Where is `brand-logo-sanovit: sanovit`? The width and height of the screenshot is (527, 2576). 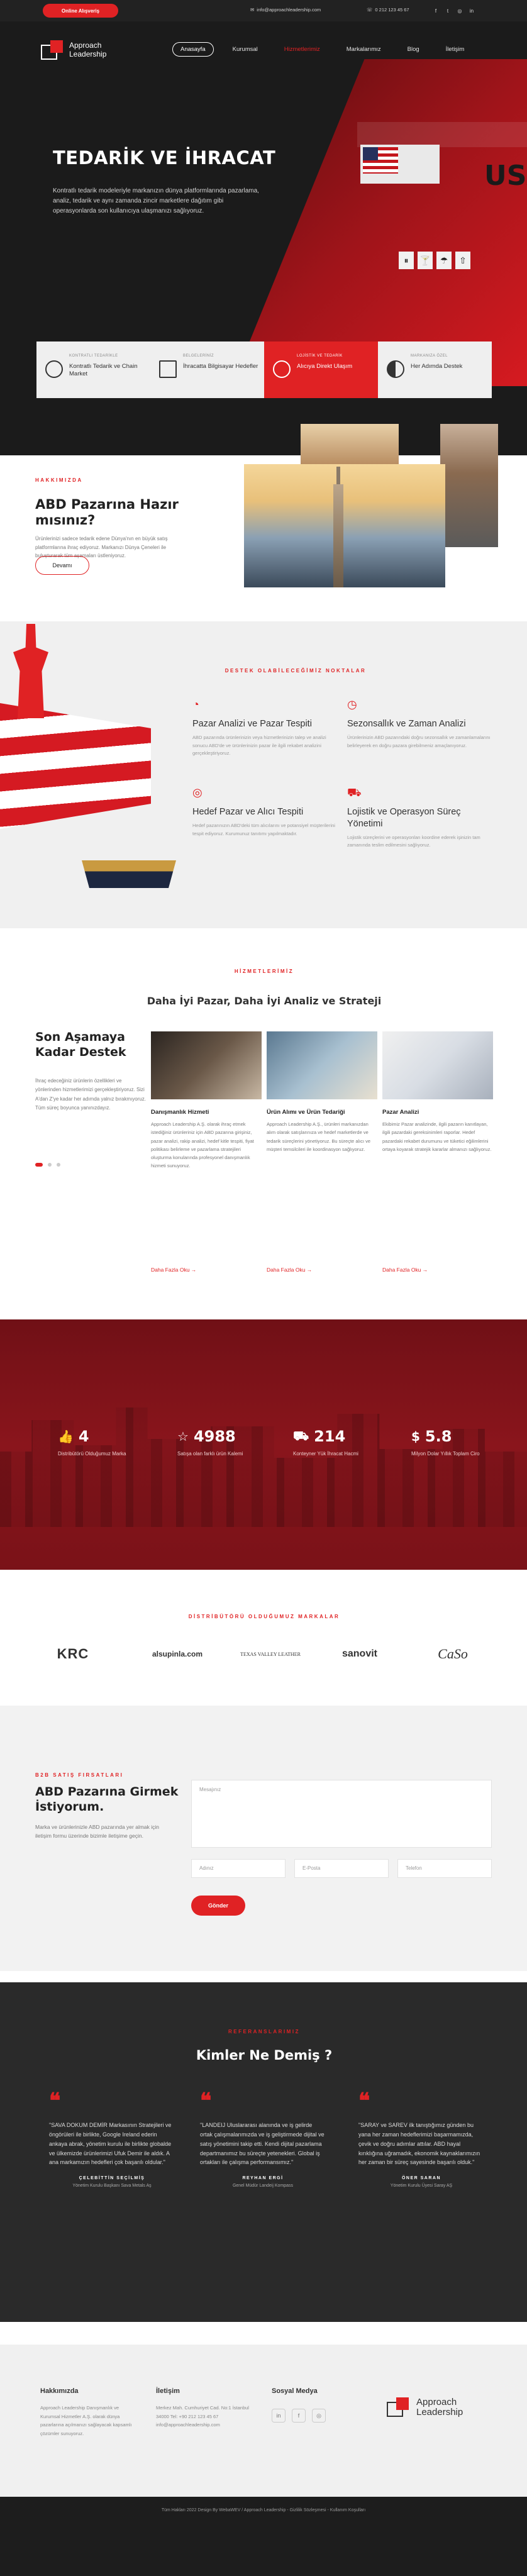
brand-logo-sanovit: sanovit is located at coordinates (359, 1654).